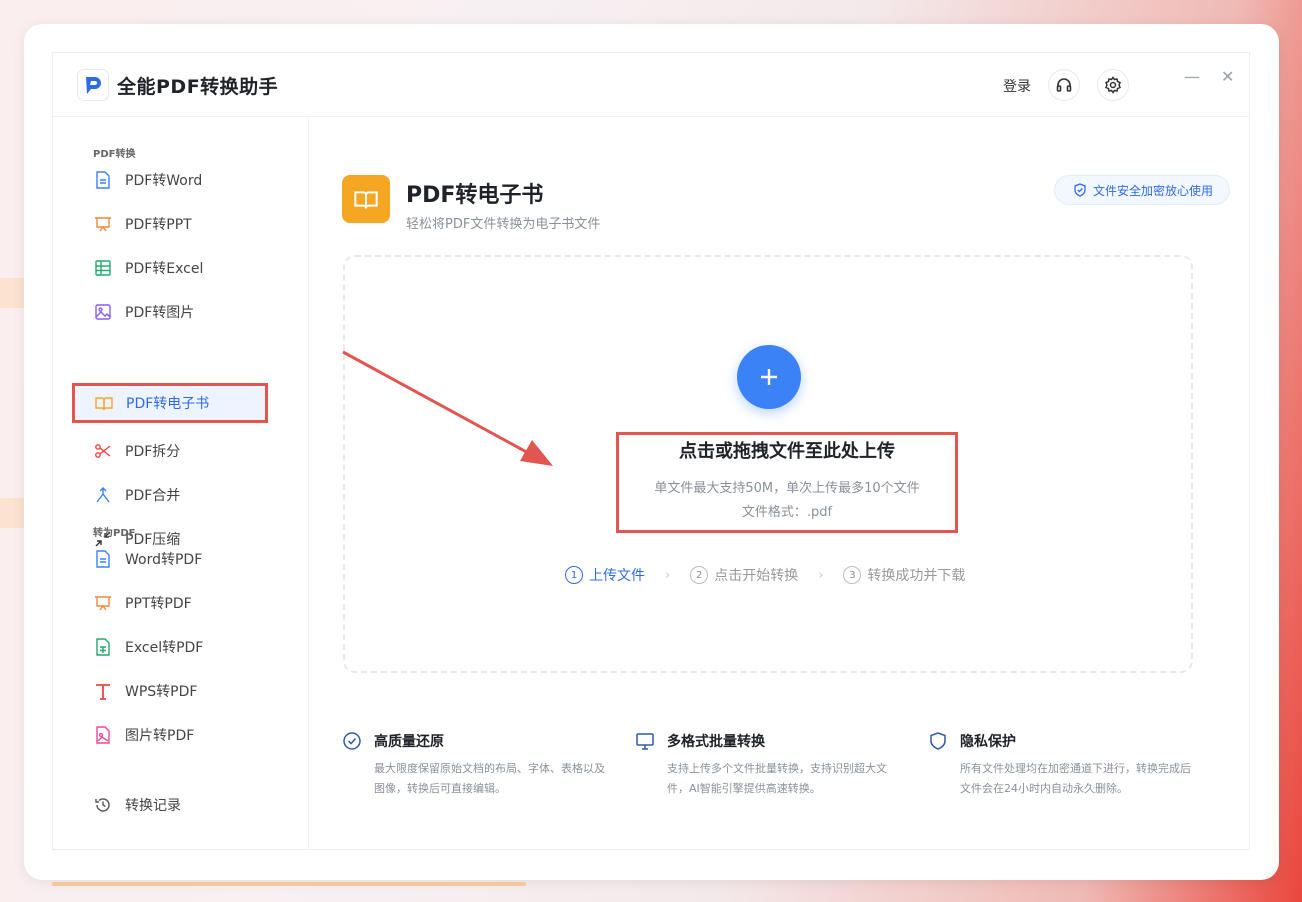  I want to click on history-icon, so click(103, 805).